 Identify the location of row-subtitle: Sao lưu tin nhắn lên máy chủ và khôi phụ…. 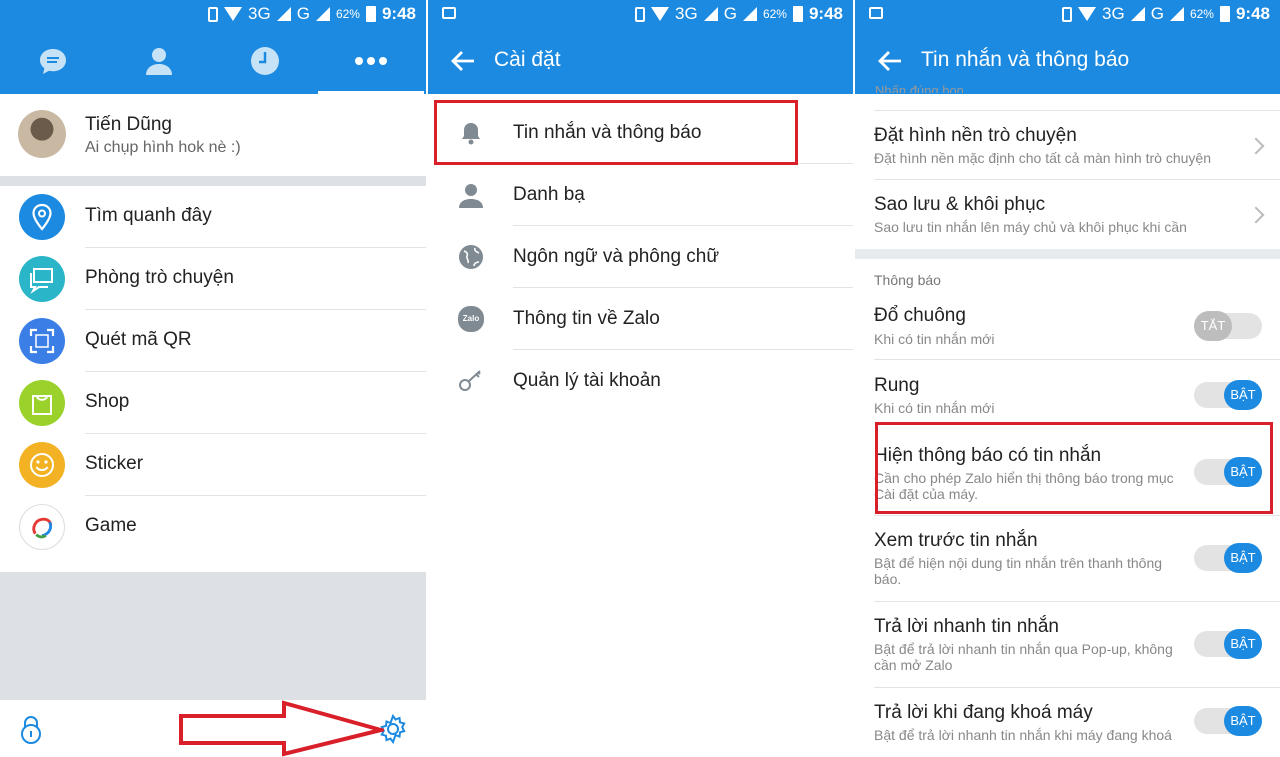
(1030, 227).